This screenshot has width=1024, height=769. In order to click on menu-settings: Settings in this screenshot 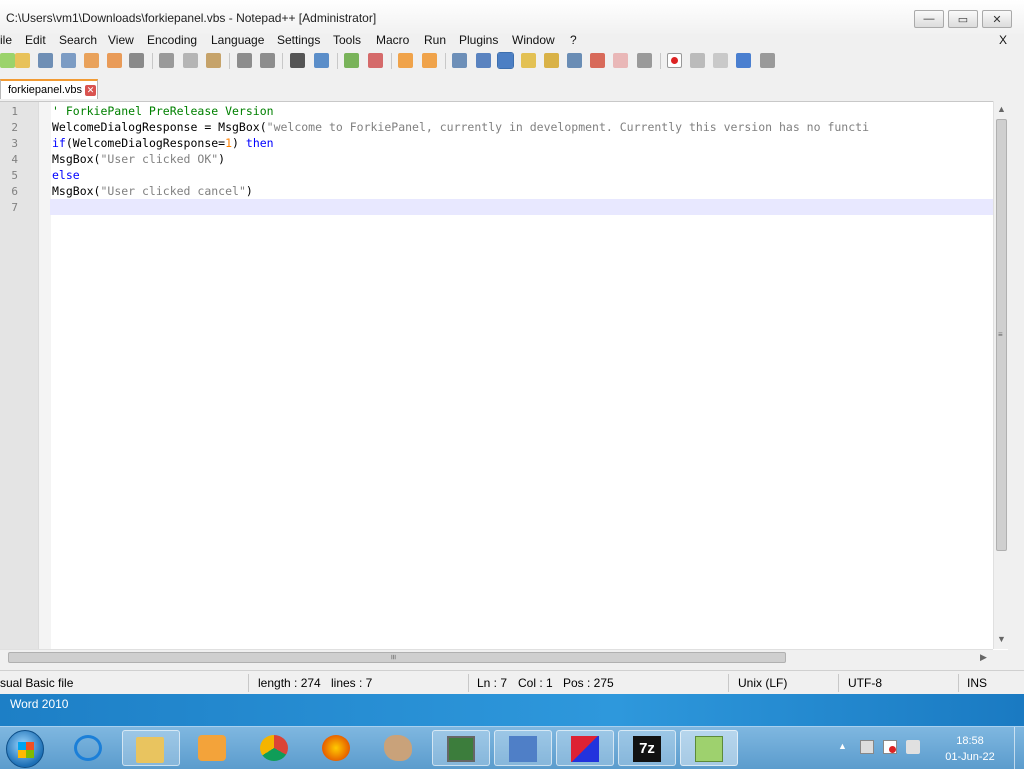, I will do `click(298, 40)`.